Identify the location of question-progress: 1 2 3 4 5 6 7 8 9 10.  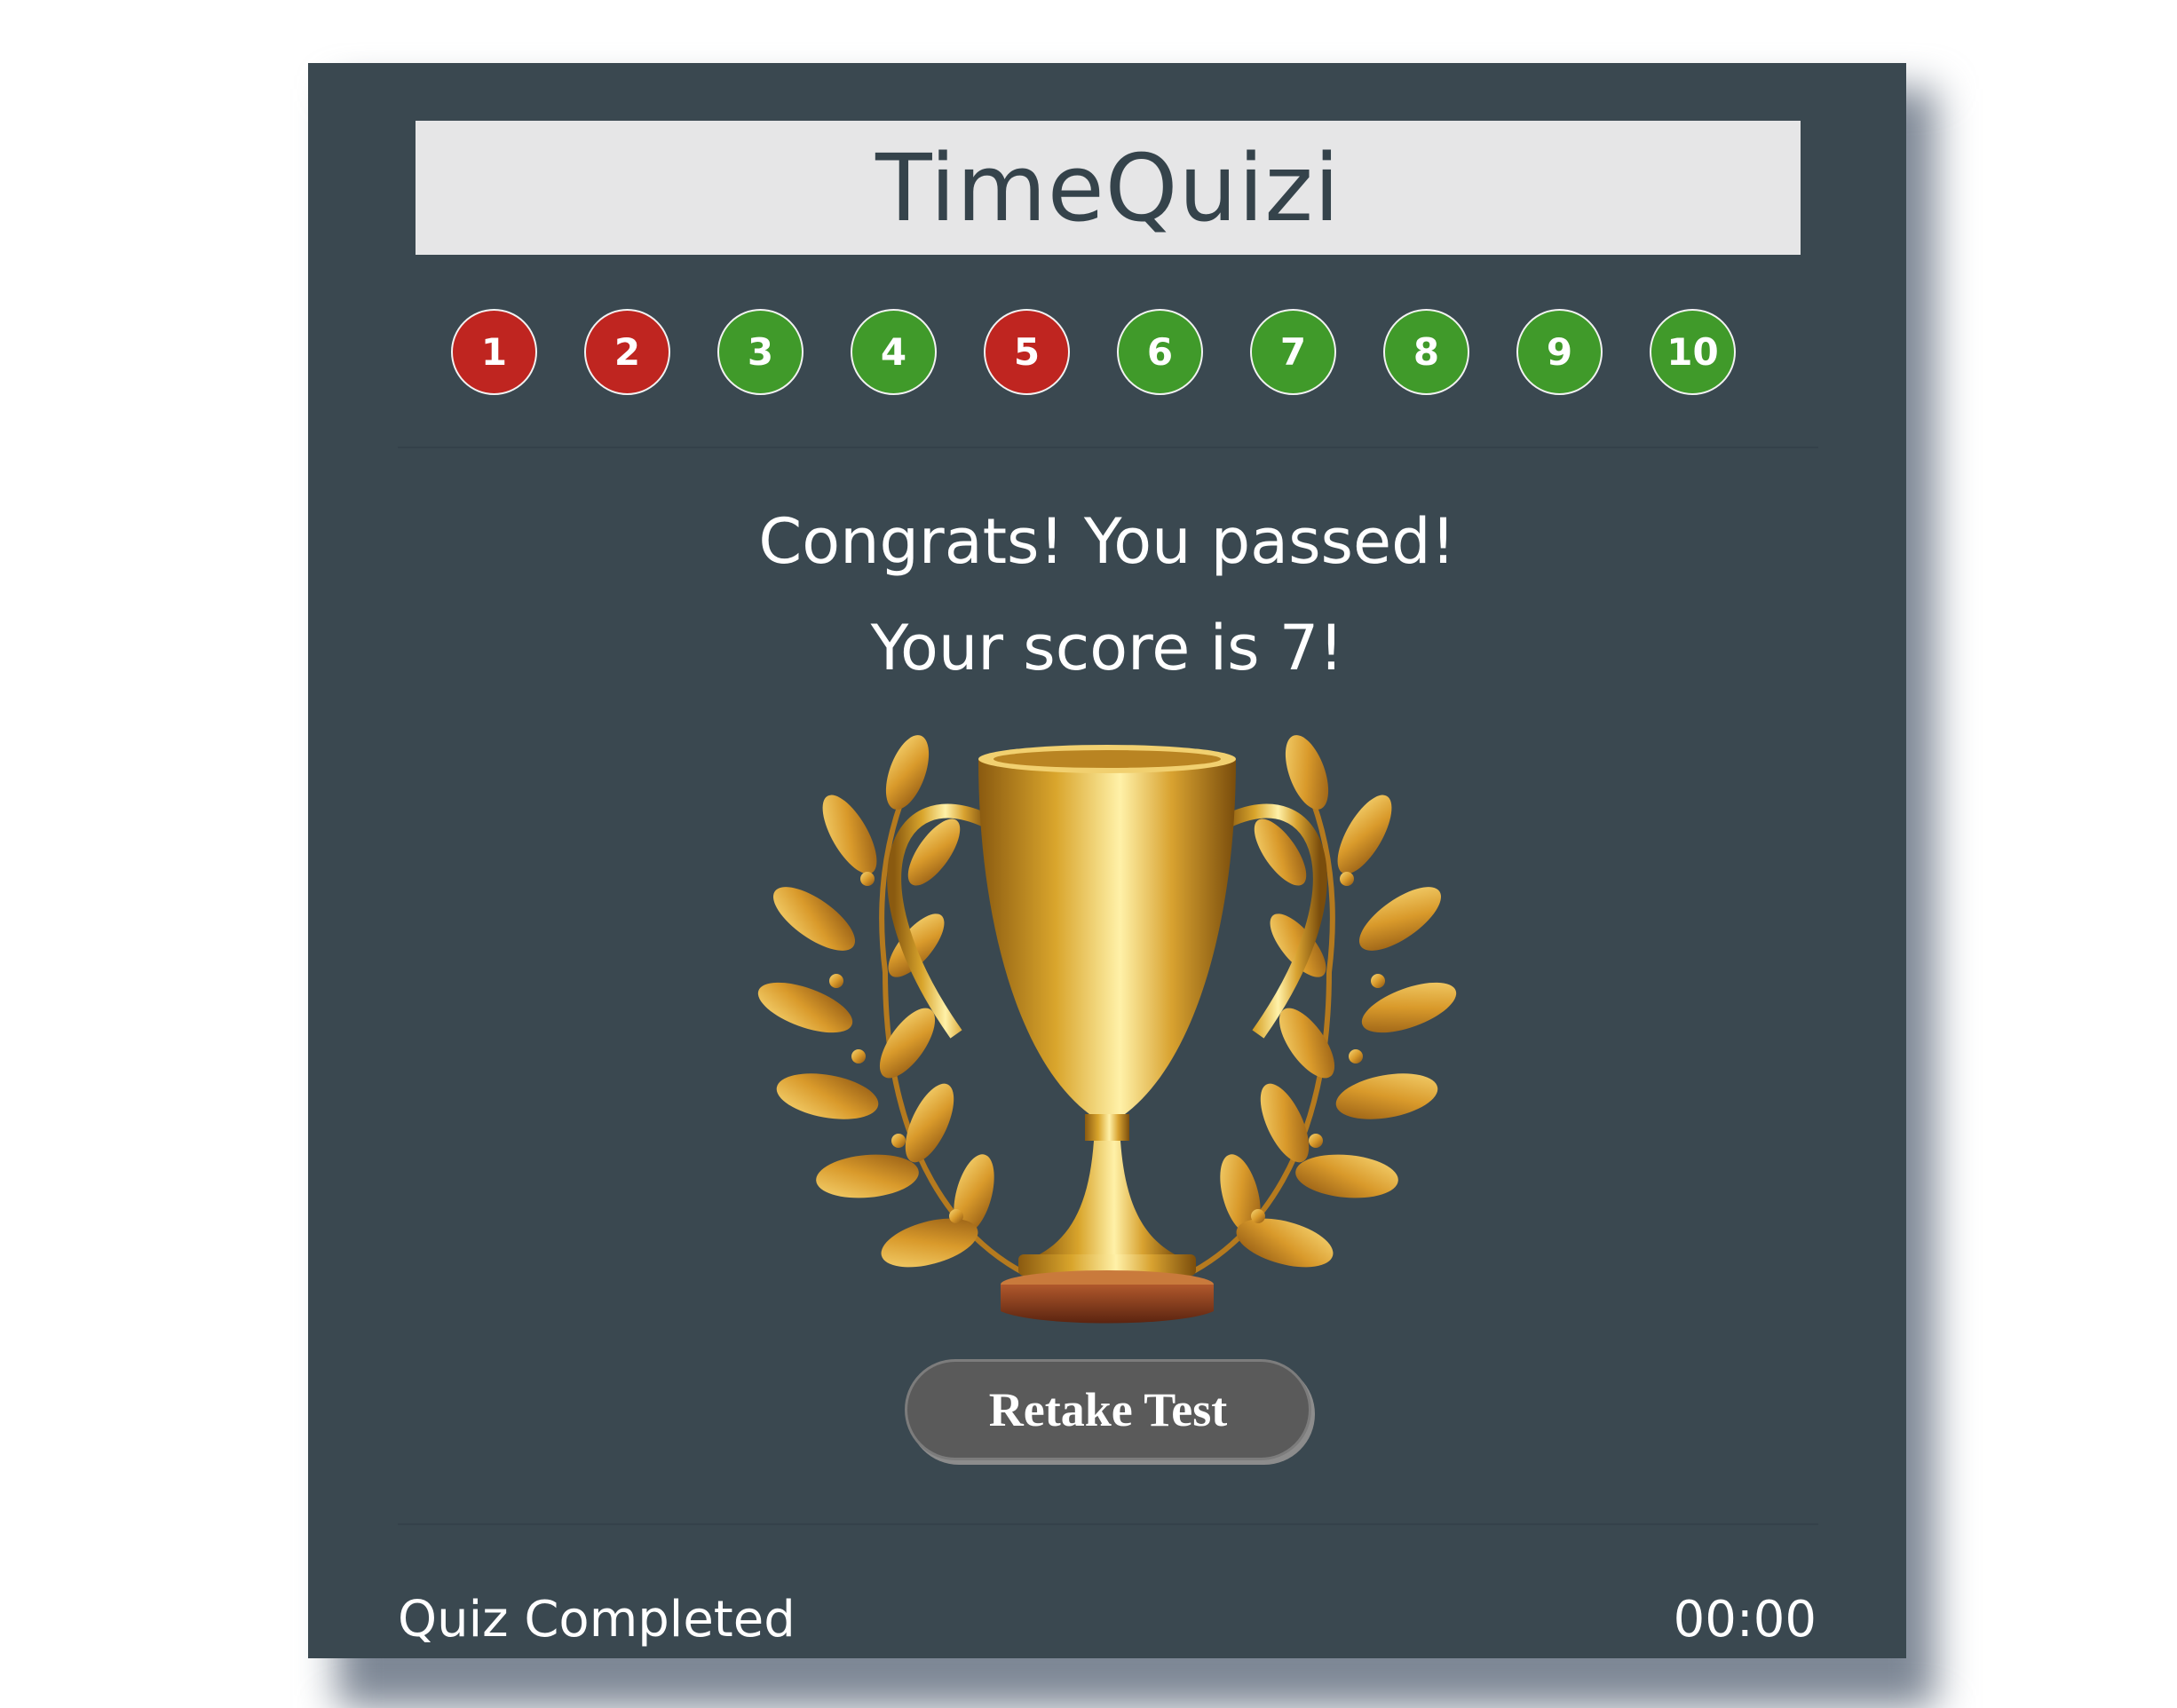
(1117, 354).